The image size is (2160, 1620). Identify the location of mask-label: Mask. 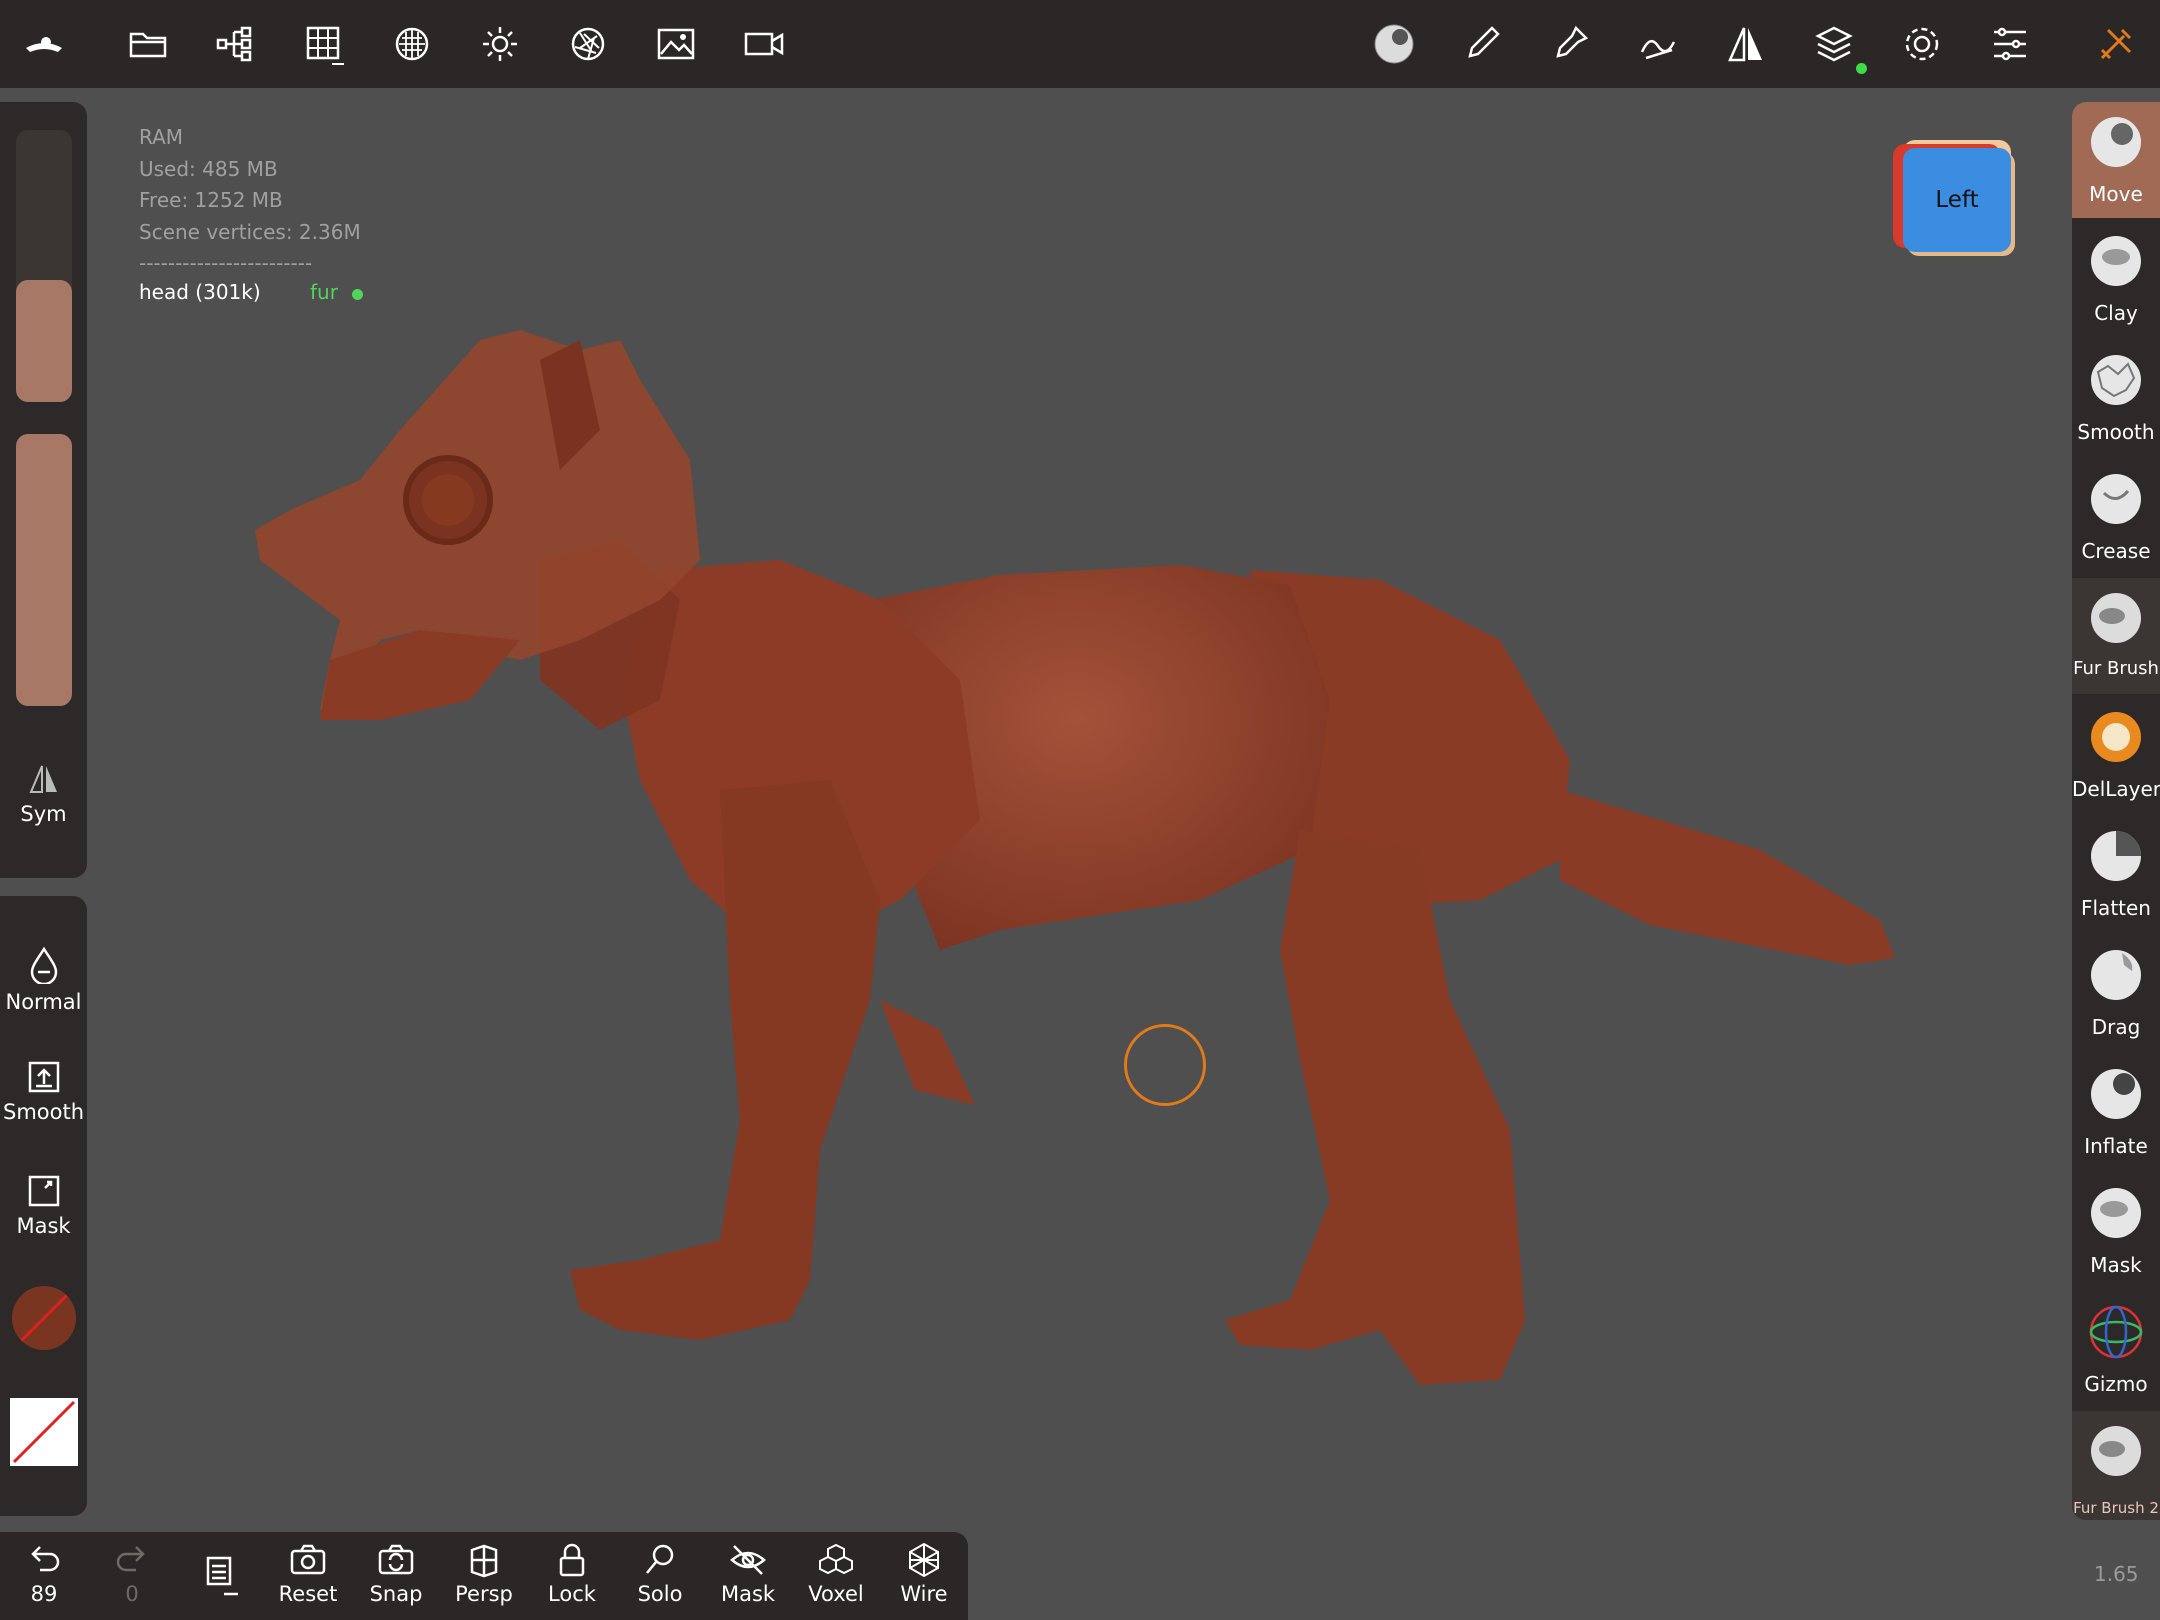
(43, 1226).